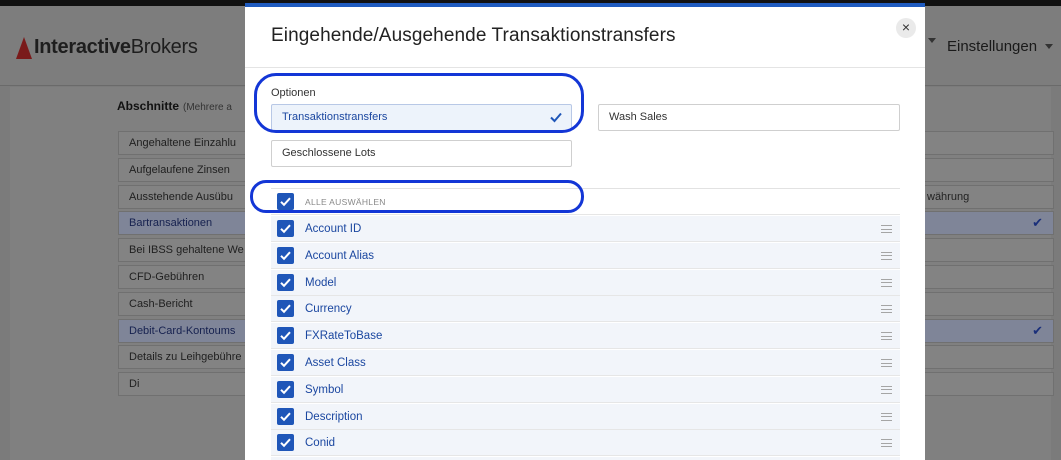 This screenshot has width=1061, height=460. What do you see at coordinates (334, 416) in the screenshot?
I see `field-label: Description` at bounding box center [334, 416].